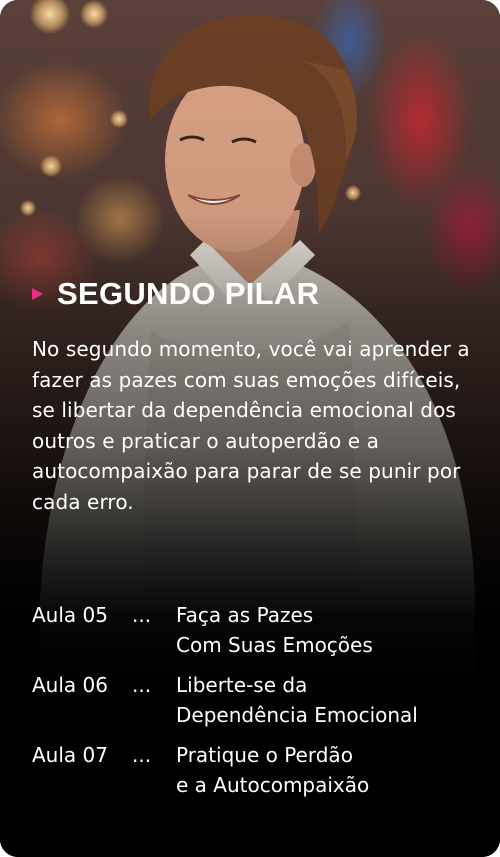  What do you see at coordinates (273, 785) in the screenshot?
I see `lesson-title-line: e a Autocompaixão` at bounding box center [273, 785].